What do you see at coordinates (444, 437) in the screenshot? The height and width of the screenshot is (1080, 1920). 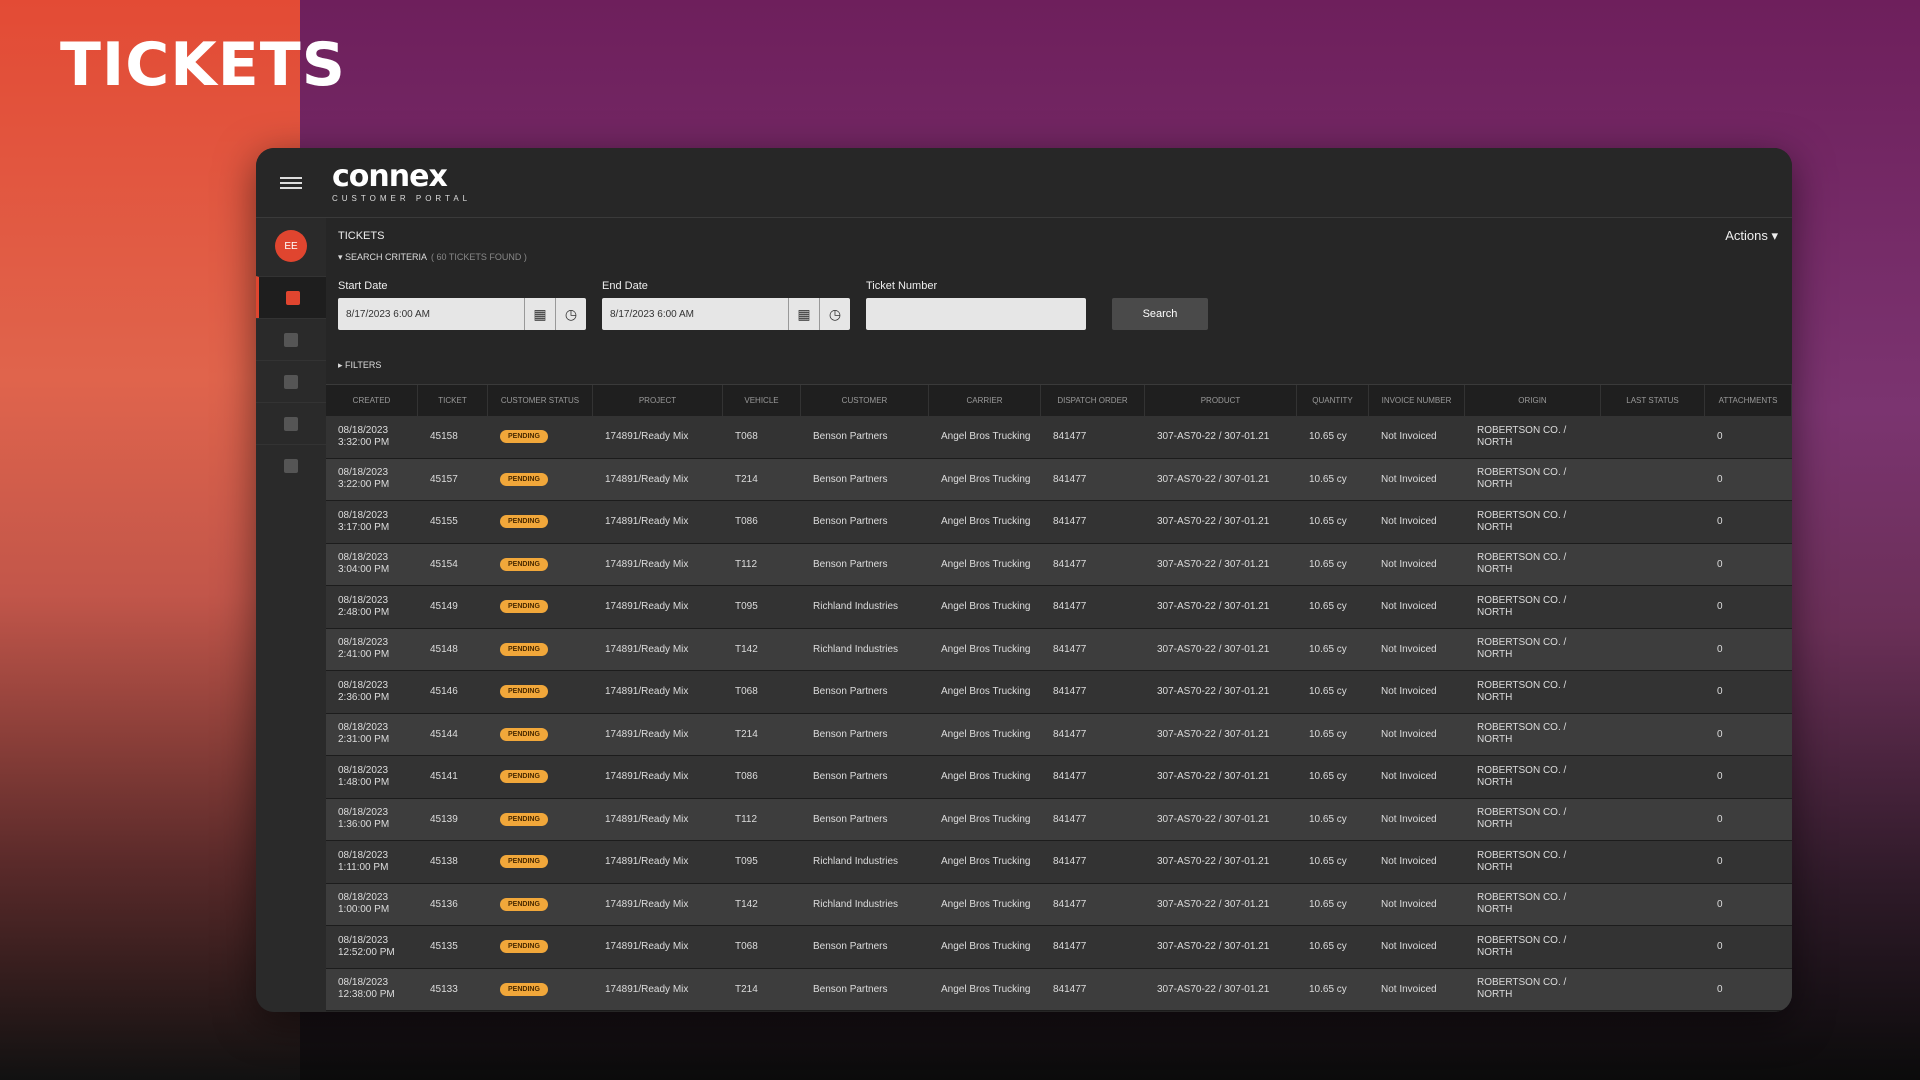 I see `ticket-cell: 45158` at bounding box center [444, 437].